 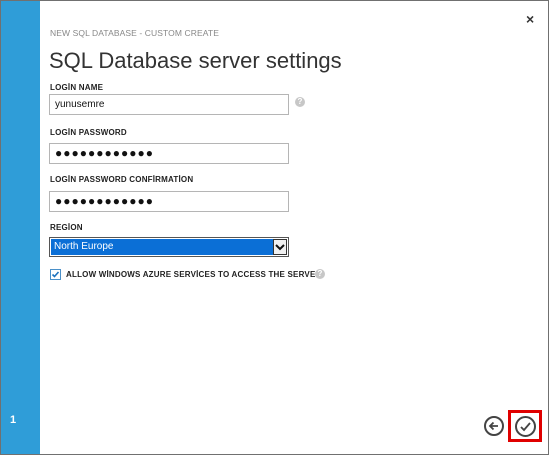 What do you see at coordinates (88, 132) in the screenshot?
I see `login-password-label: LOGİN PASSWORD` at bounding box center [88, 132].